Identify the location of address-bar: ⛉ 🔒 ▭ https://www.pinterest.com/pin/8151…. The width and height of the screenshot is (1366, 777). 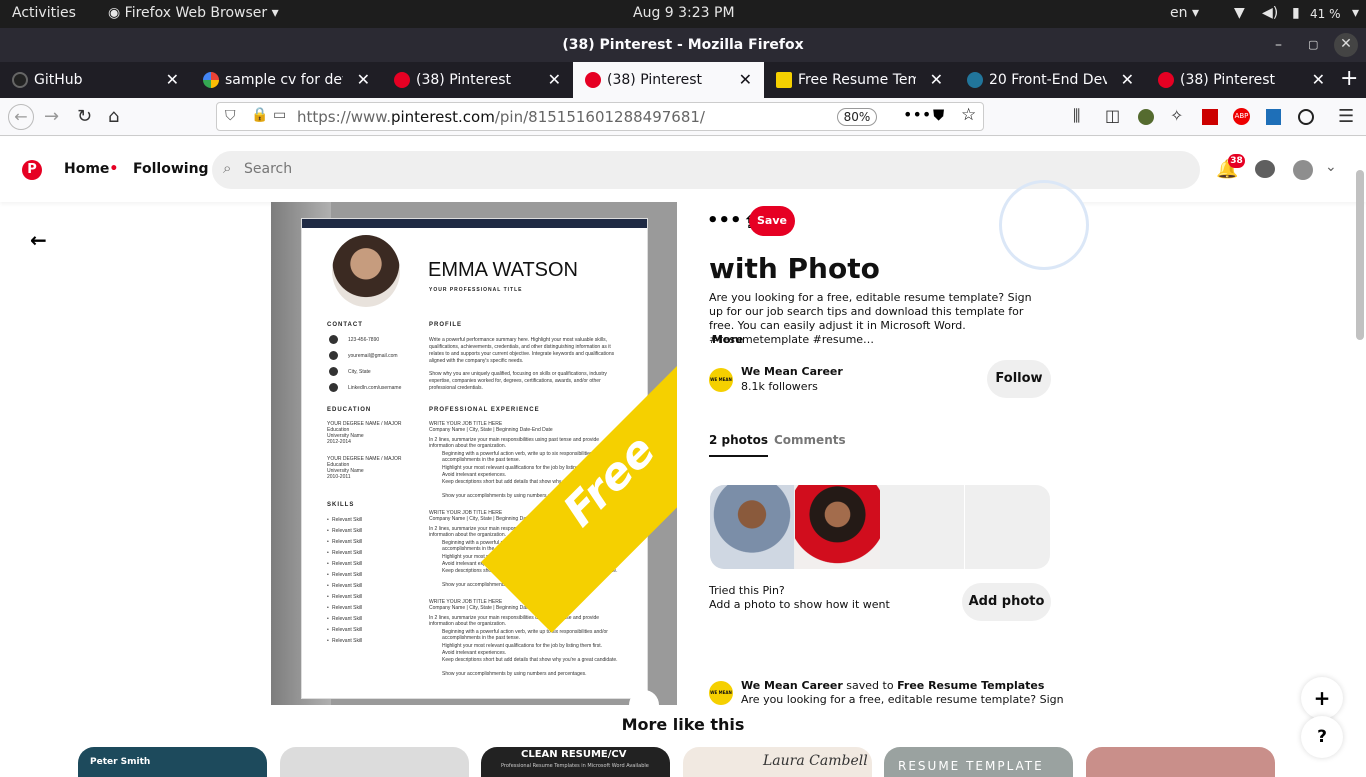
(600, 116).